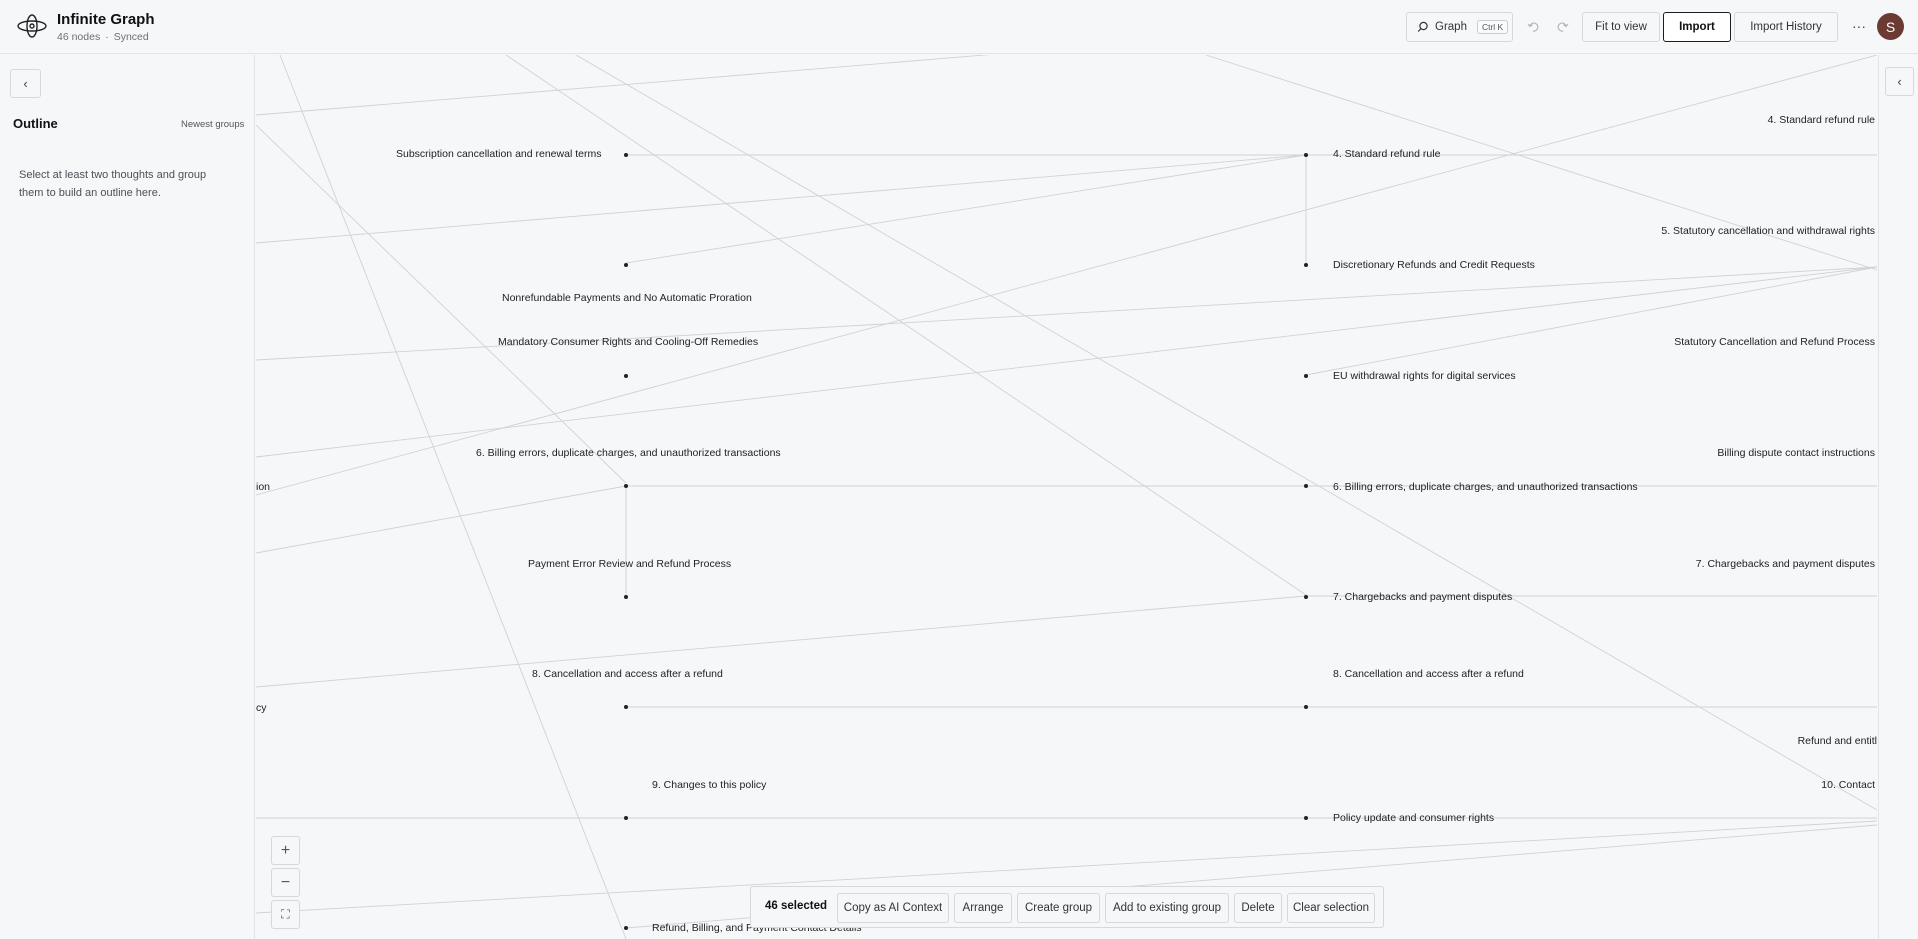 The width and height of the screenshot is (1918, 939). What do you see at coordinates (709, 785) in the screenshot?
I see `node-label: 9. Changes to this policy` at bounding box center [709, 785].